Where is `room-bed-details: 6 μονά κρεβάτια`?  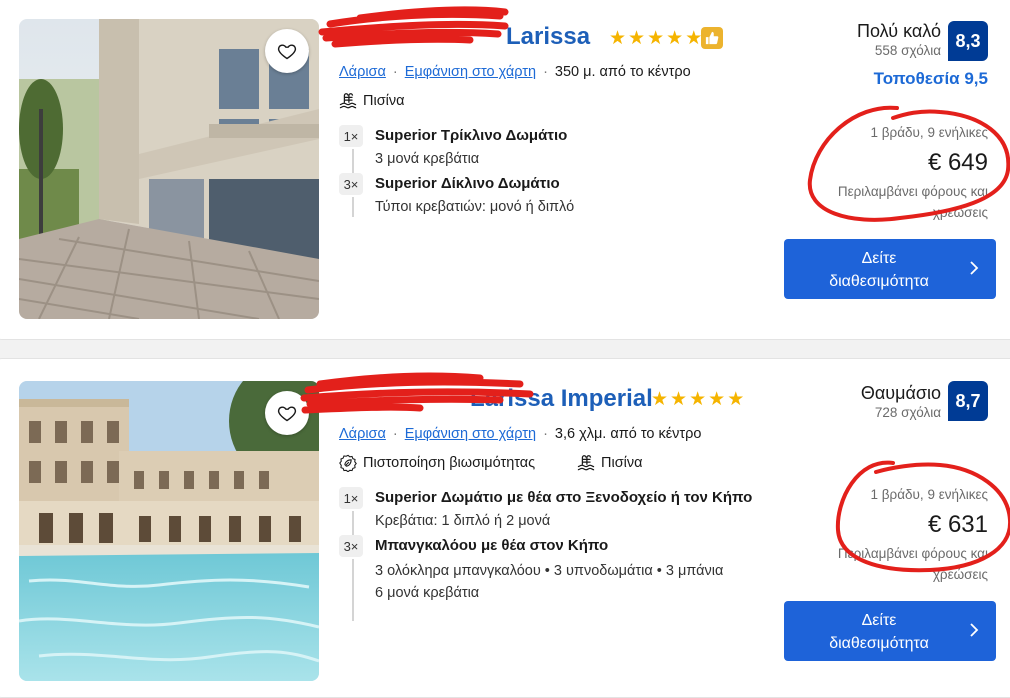 room-bed-details: 6 μονά κρεβάτια is located at coordinates (427, 593).